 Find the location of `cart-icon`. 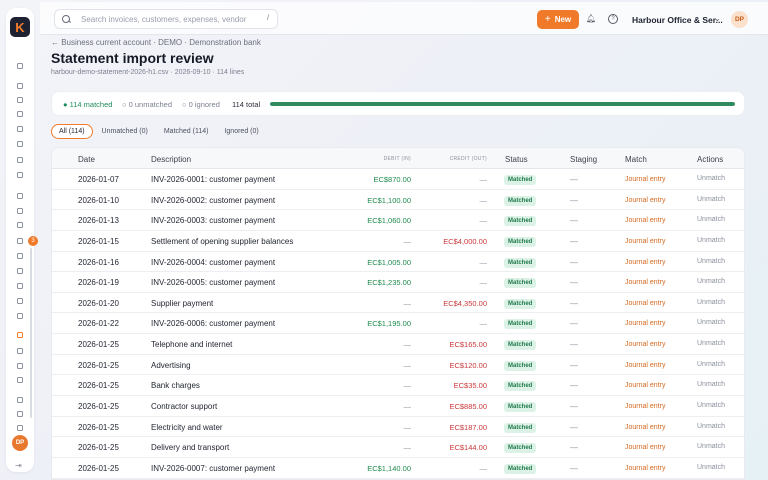

cart-icon is located at coordinates (20, 271).